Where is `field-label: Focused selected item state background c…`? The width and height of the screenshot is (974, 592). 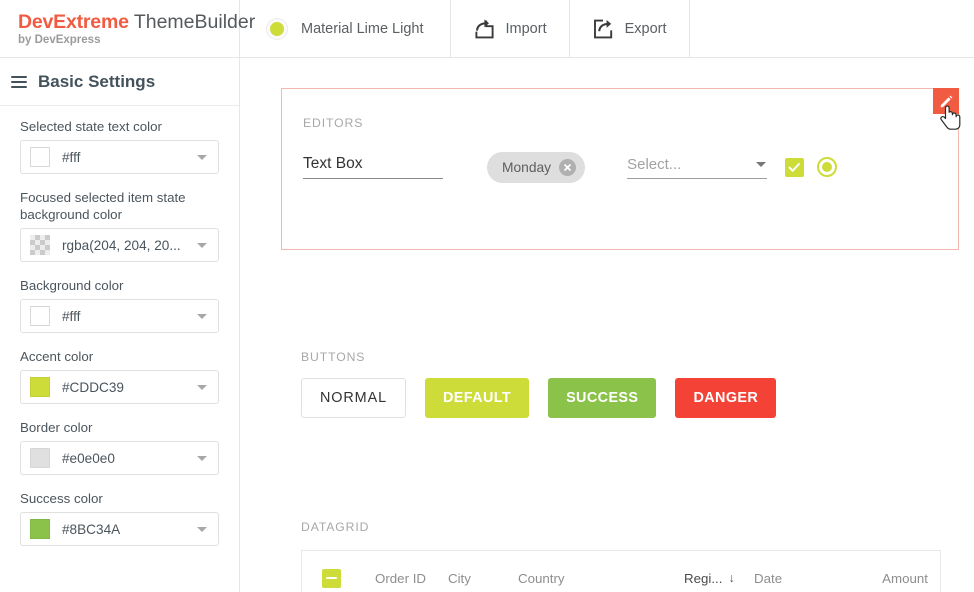
field-label: Focused selected item state background c… is located at coordinates (103, 206).